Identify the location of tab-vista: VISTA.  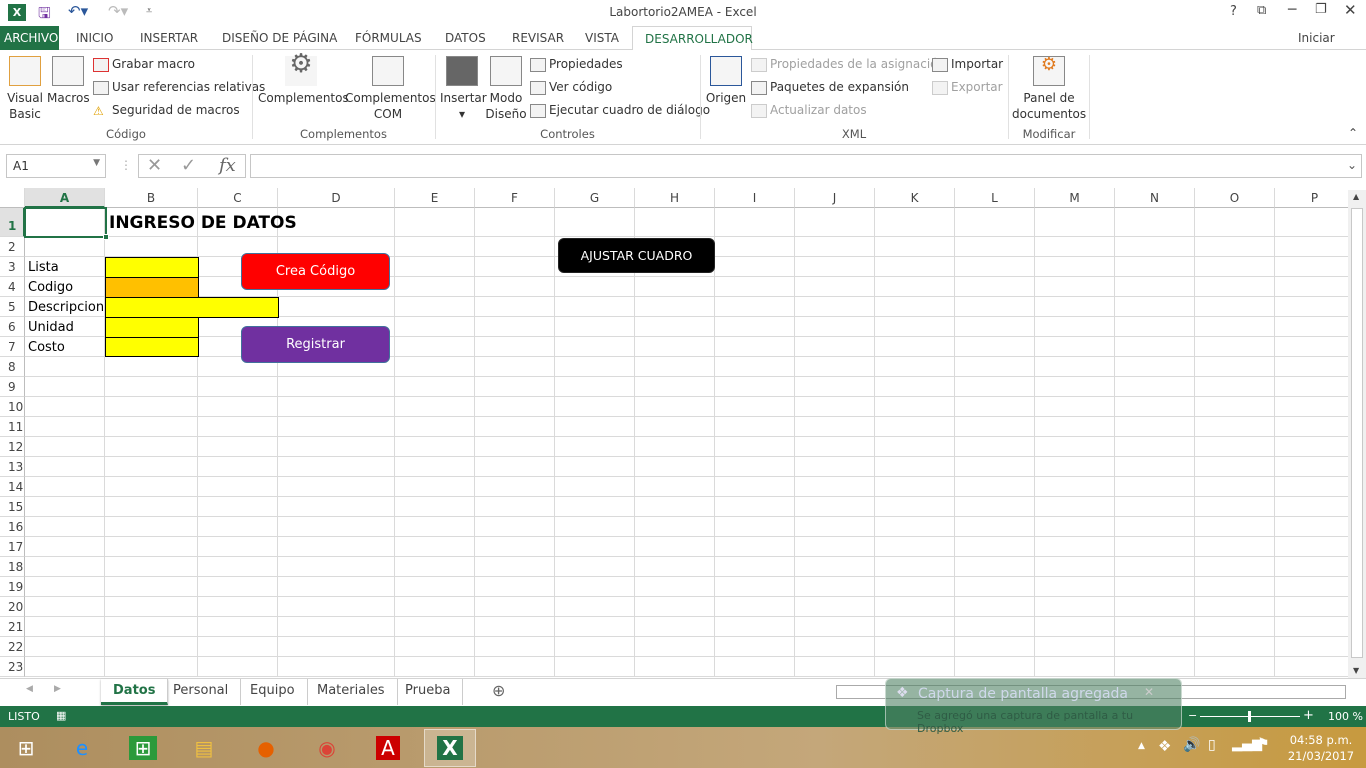
(602, 38).